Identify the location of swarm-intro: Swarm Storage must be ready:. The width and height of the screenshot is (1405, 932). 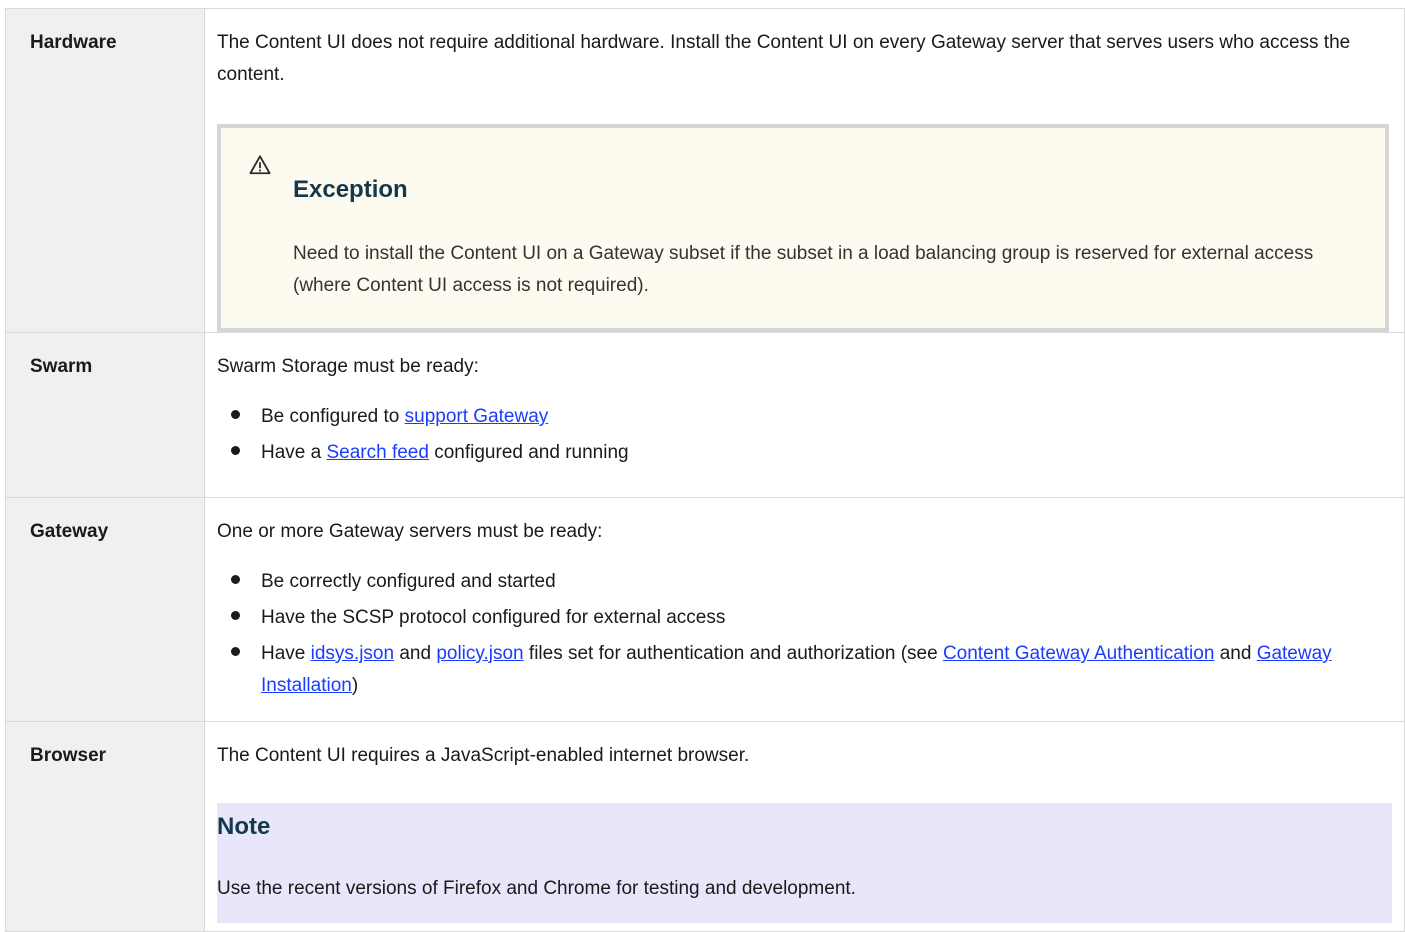
(348, 366).